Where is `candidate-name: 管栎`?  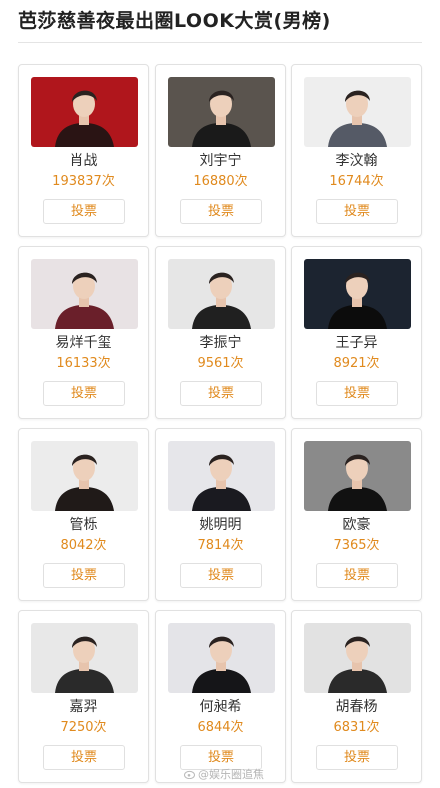 candidate-name: 管栎 is located at coordinates (83, 525).